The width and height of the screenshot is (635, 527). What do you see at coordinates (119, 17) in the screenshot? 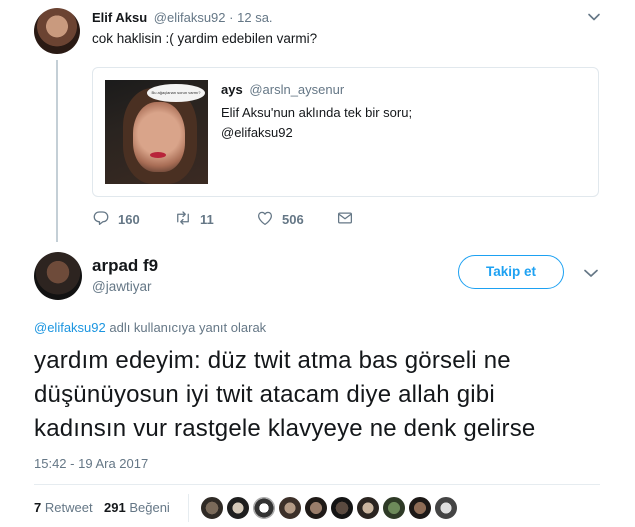
I see `parent-display-name: Elif Aksu` at bounding box center [119, 17].